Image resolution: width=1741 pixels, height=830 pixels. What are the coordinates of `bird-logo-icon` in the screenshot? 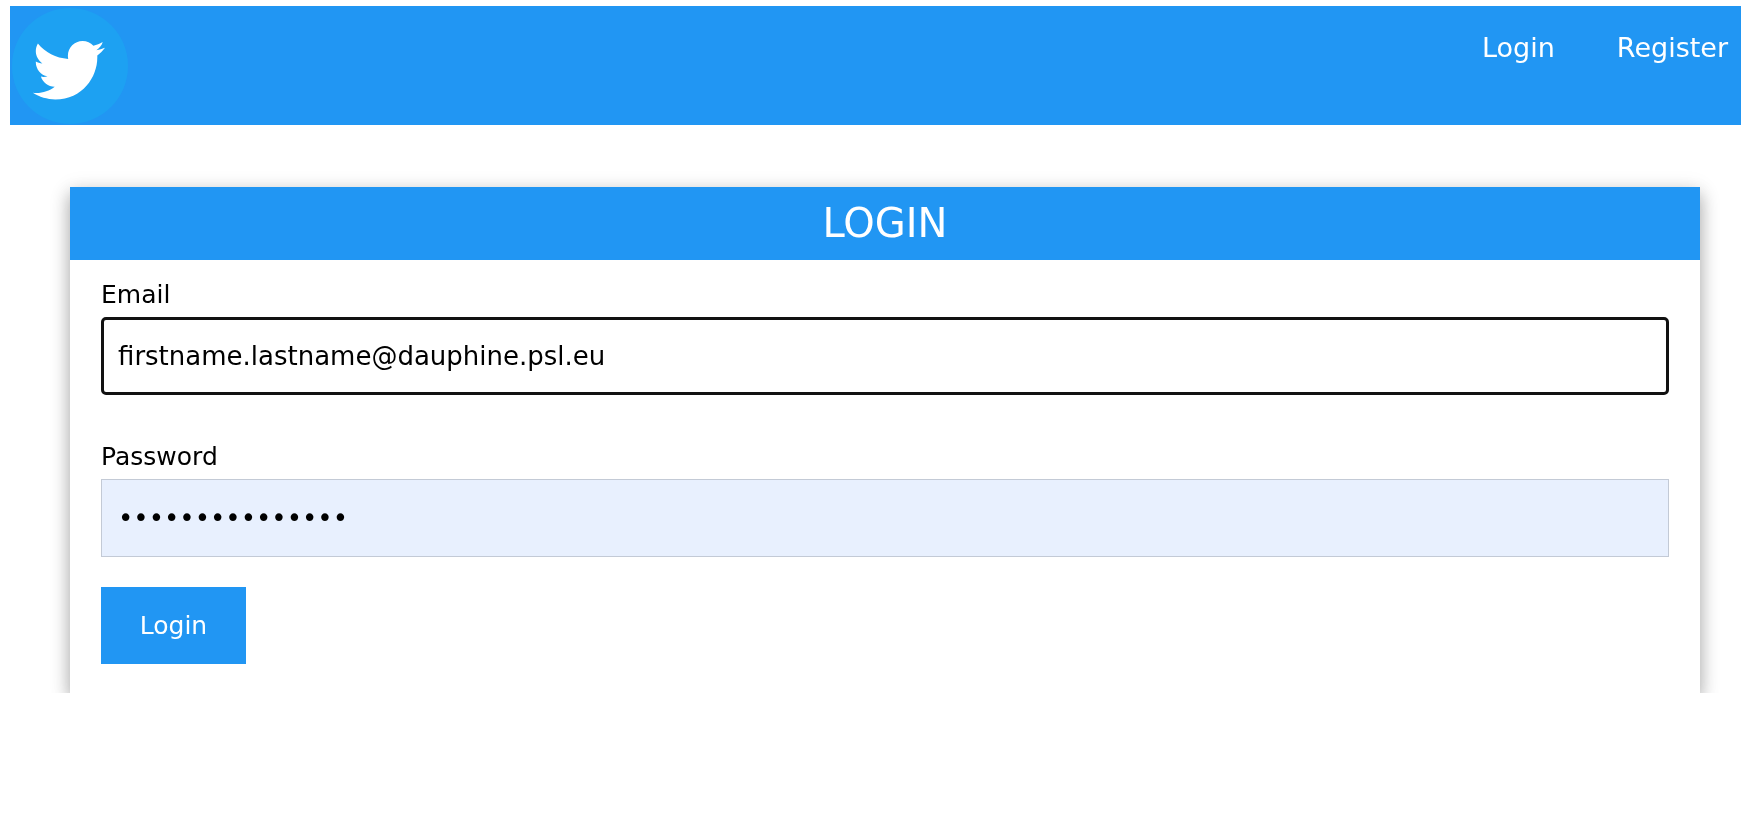 It's located at (70, 65).